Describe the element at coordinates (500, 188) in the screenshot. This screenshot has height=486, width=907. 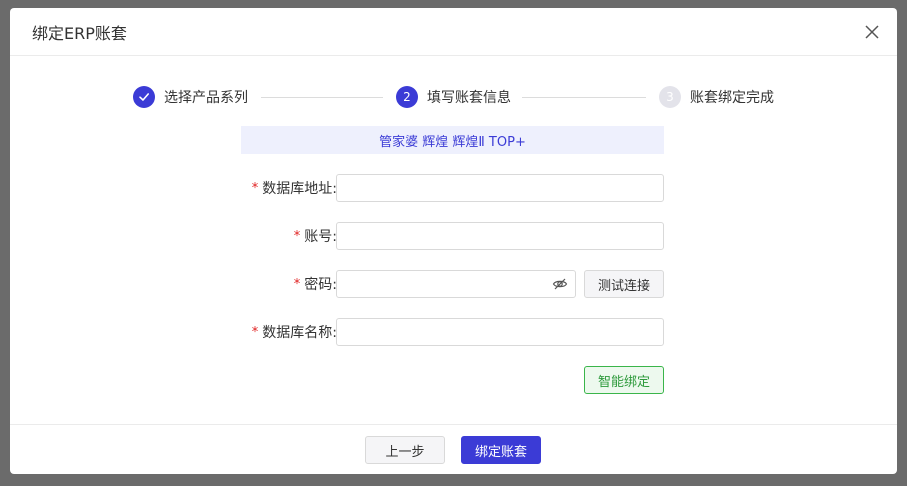
I see `db-address-input` at that location.